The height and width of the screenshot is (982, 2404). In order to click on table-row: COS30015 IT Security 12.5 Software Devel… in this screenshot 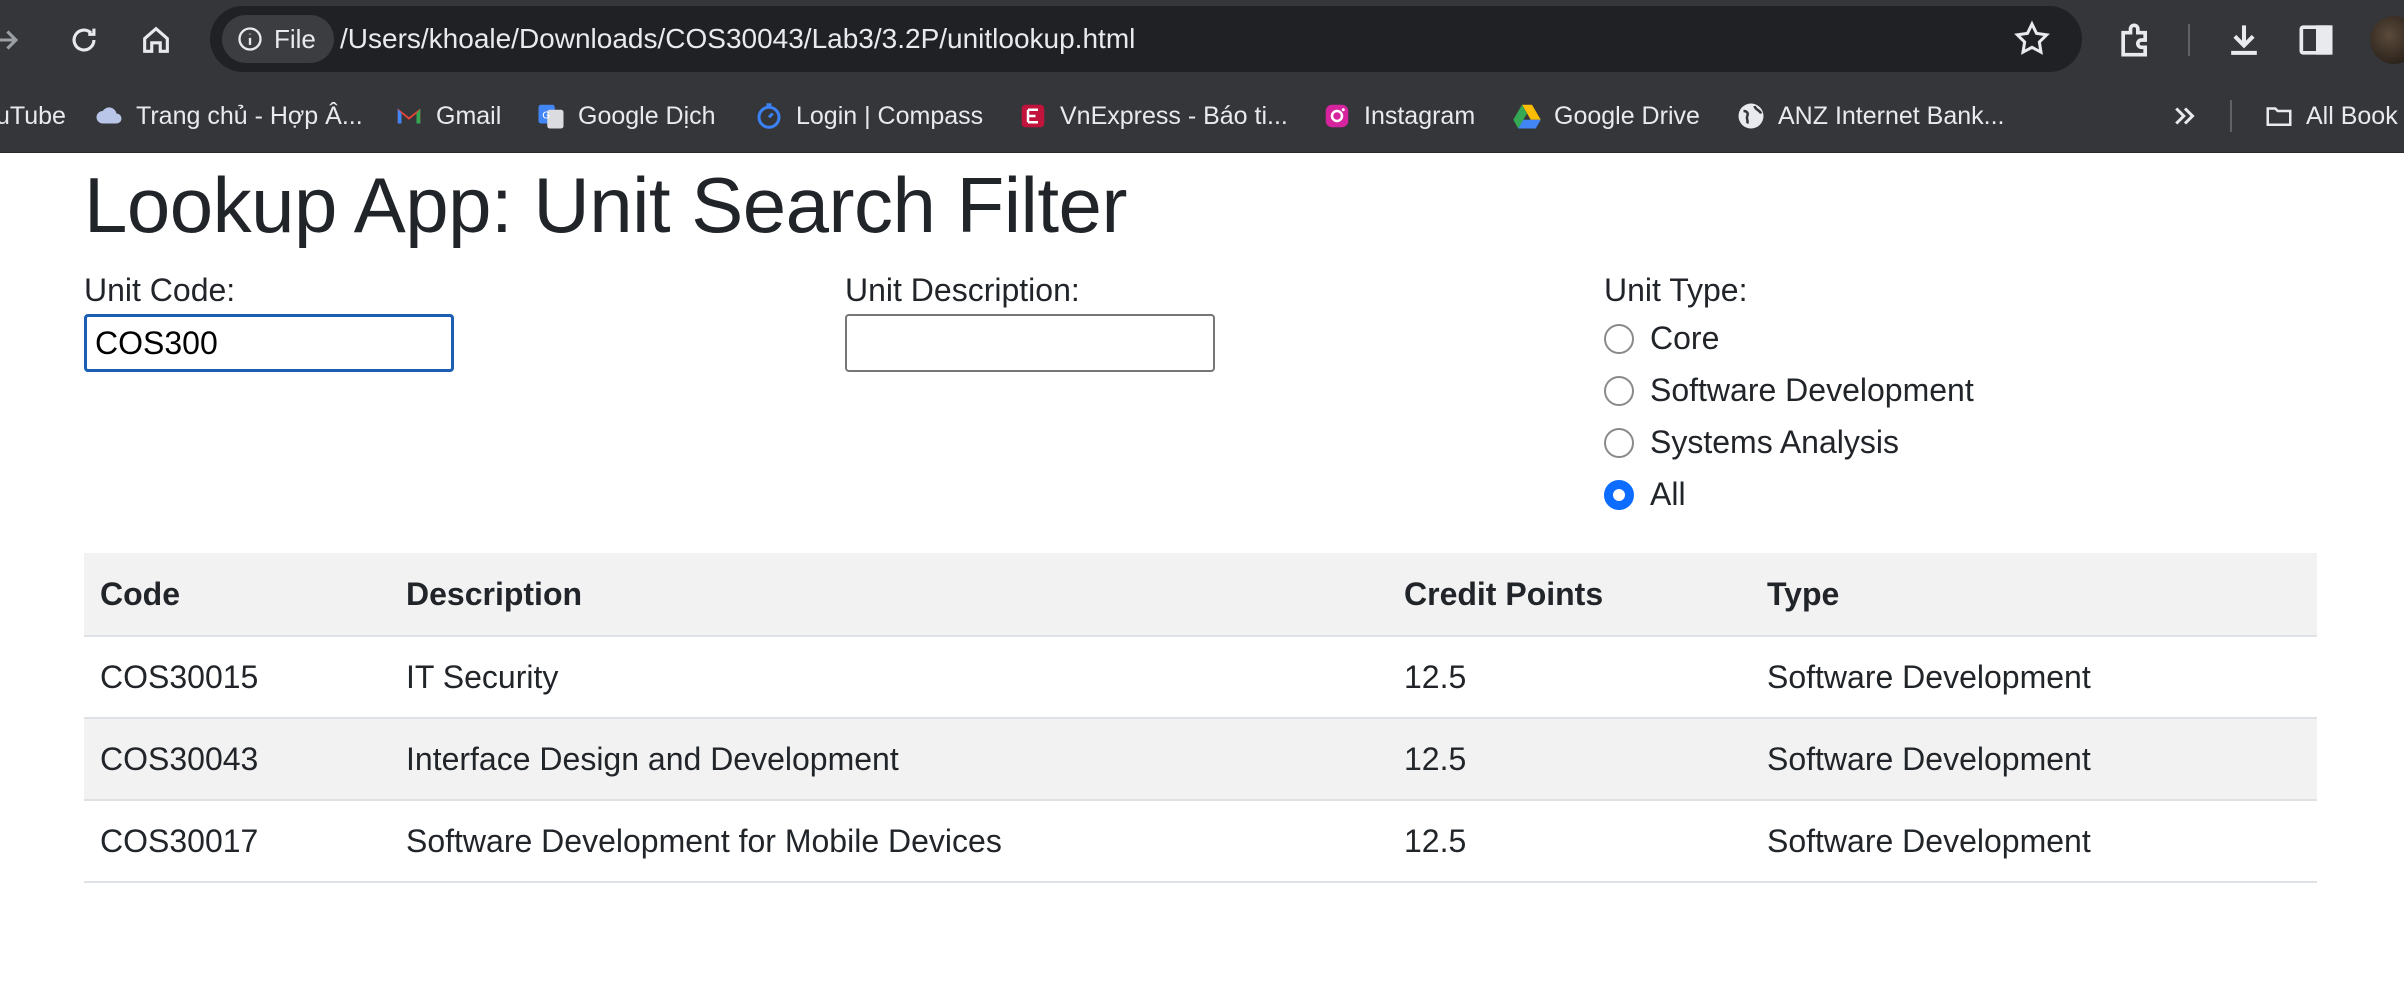, I will do `click(1200, 677)`.